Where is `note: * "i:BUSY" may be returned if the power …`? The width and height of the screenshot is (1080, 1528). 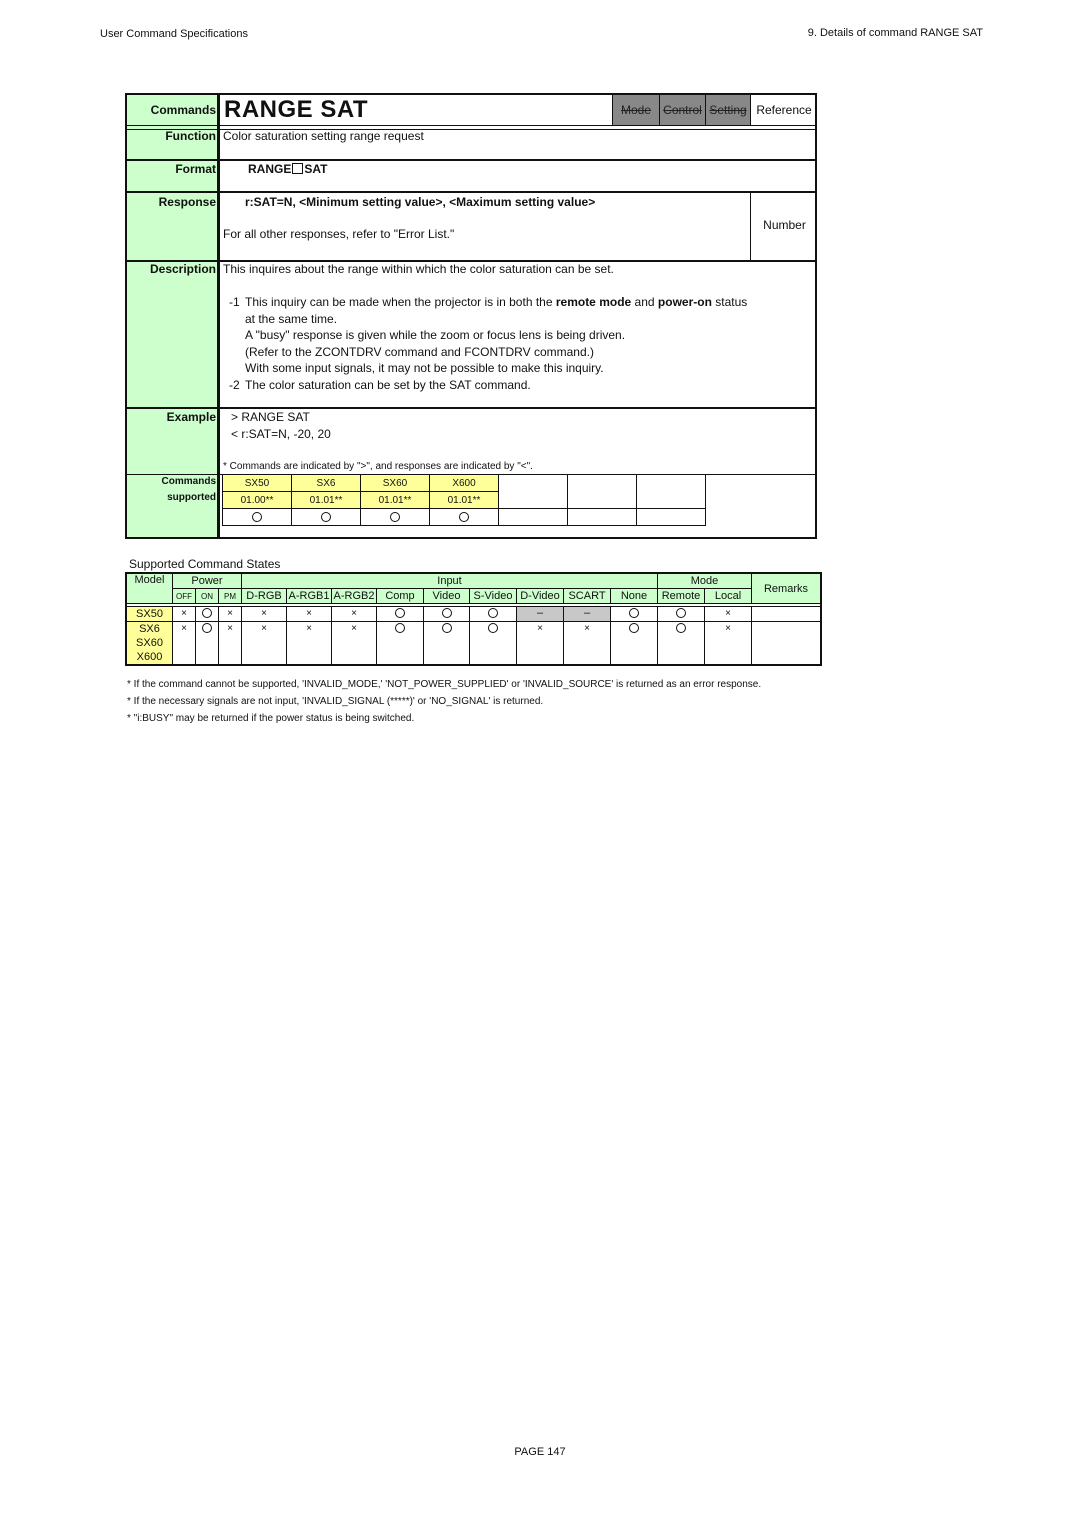
note: * "i:BUSY" may be returned if the power … is located at coordinates (271, 718).